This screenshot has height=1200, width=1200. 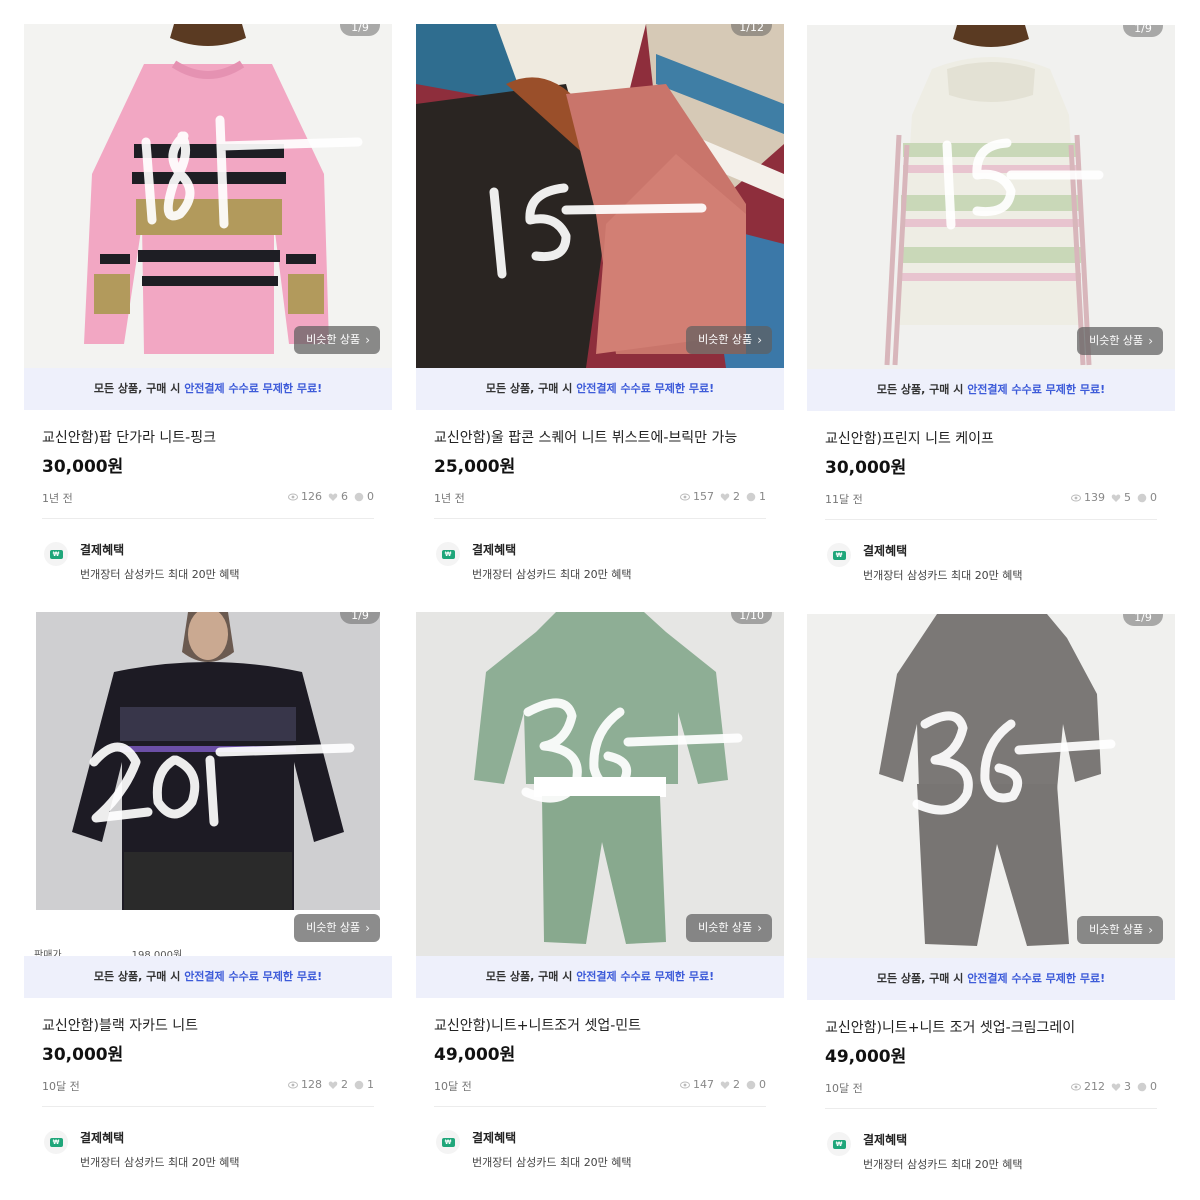 I want to click on view-count: 128, so click(x=311, y=1084).